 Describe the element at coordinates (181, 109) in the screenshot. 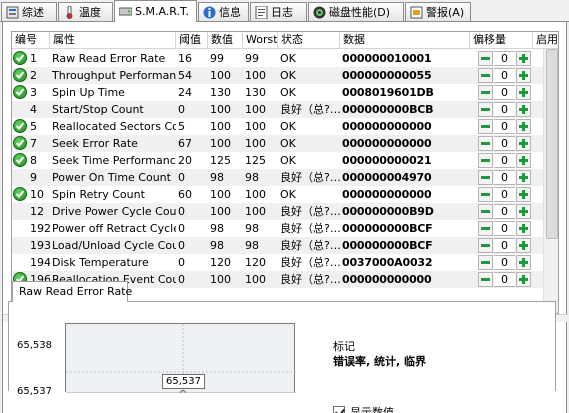

I see `cell-threshold: 0` at that location.